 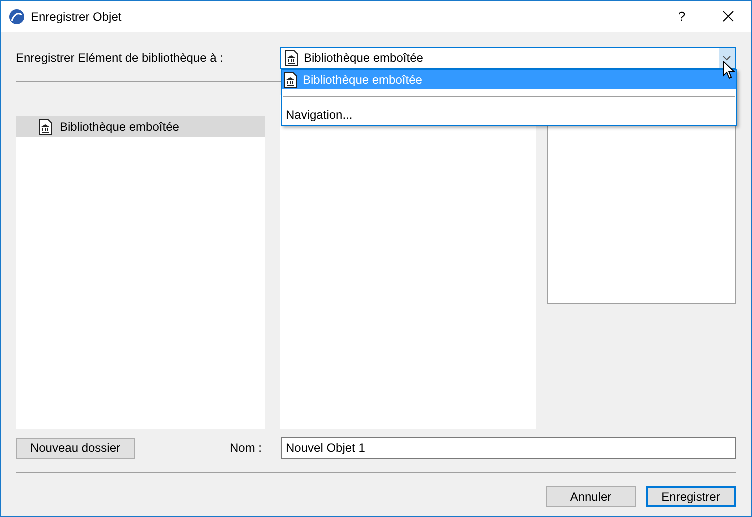 What do you see at coordinates (682, 16) in the screenshot?
I see `help-button: ?` at bounding box center [682, 16].